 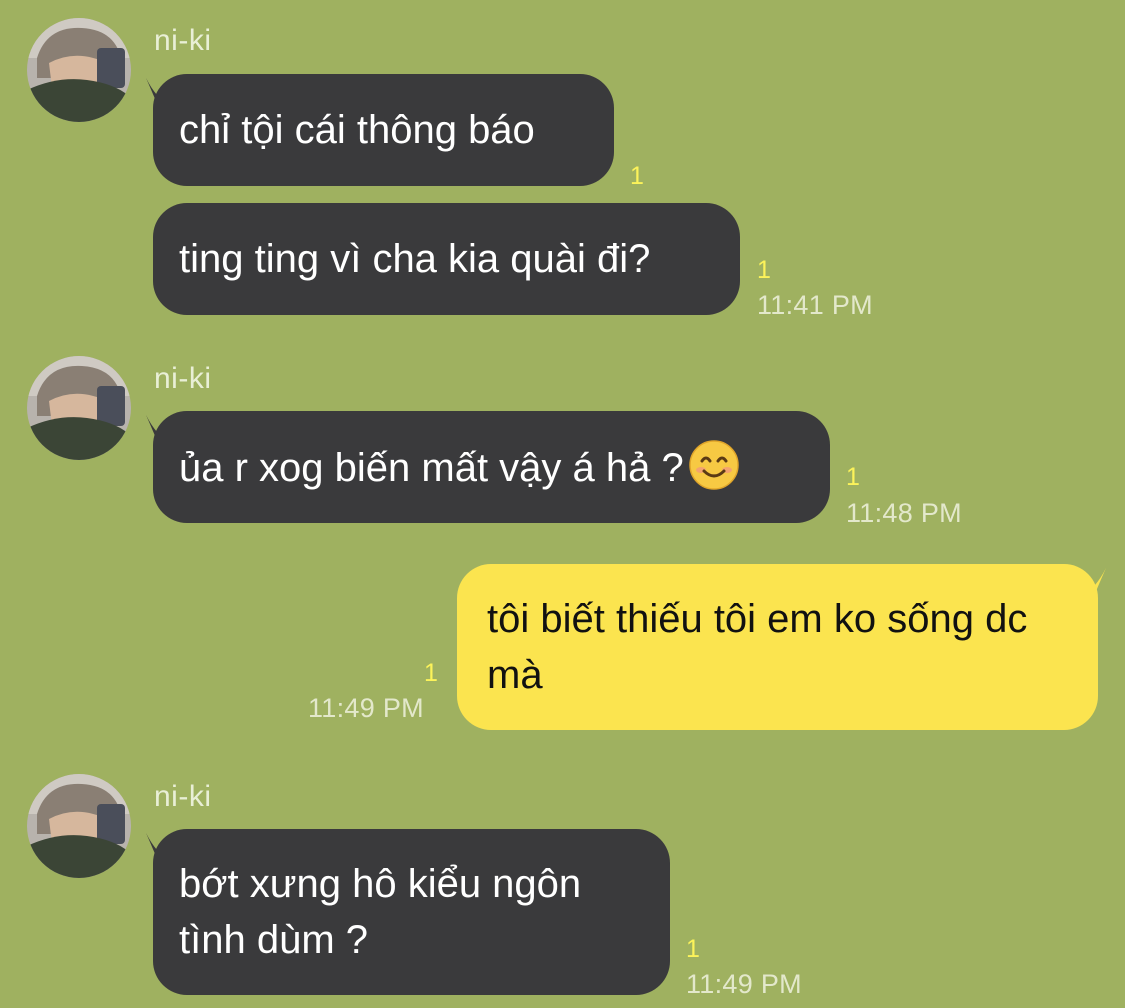 What do you see at coordinates (757, 647) in the screenshot?
I see `message-text: tôi biết thiếu tôi em ko sống dc mà` at bounding box center [757, 647].